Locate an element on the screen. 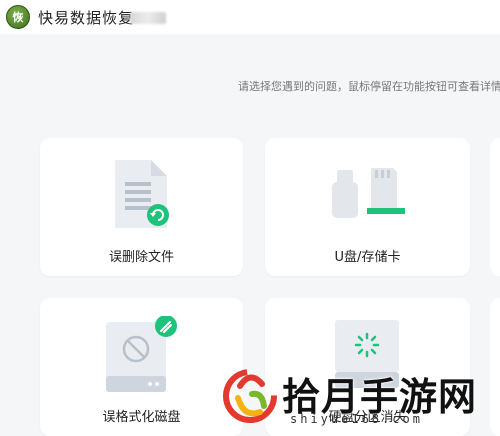 This screenshot has height=436, width=500. watermark-logo-icon is located at coordinates (250, 396).